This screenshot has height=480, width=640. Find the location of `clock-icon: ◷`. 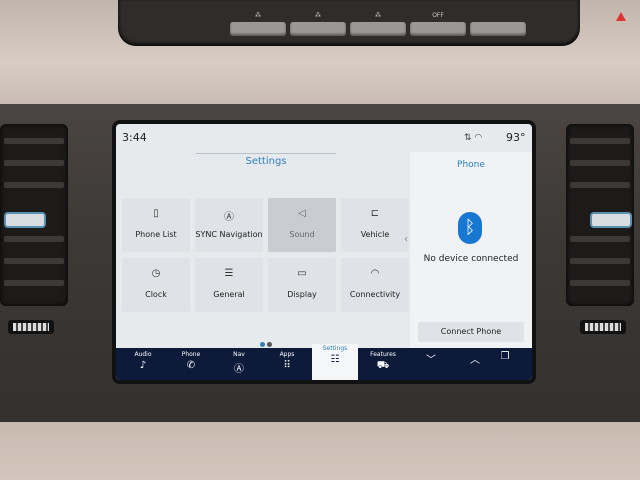

clock-icon: ◷ is located at coordinates (156, 273).